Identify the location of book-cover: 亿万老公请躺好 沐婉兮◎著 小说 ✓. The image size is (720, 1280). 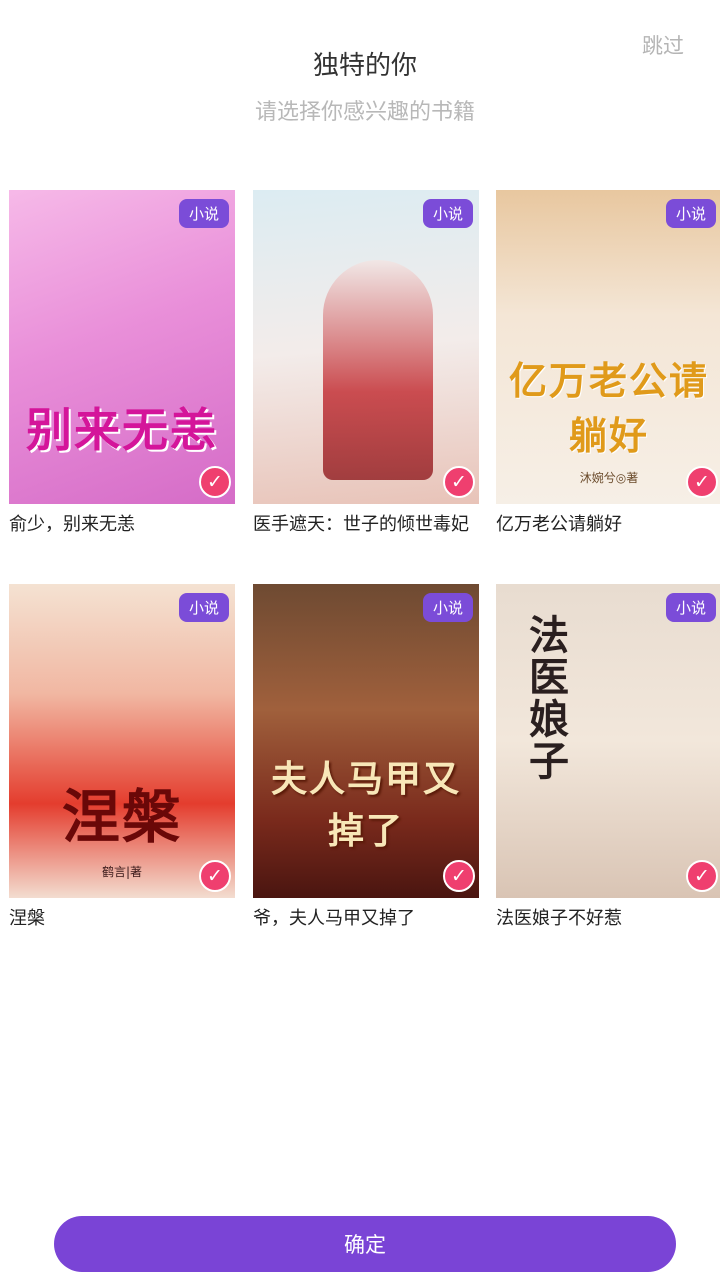
(608, 347).